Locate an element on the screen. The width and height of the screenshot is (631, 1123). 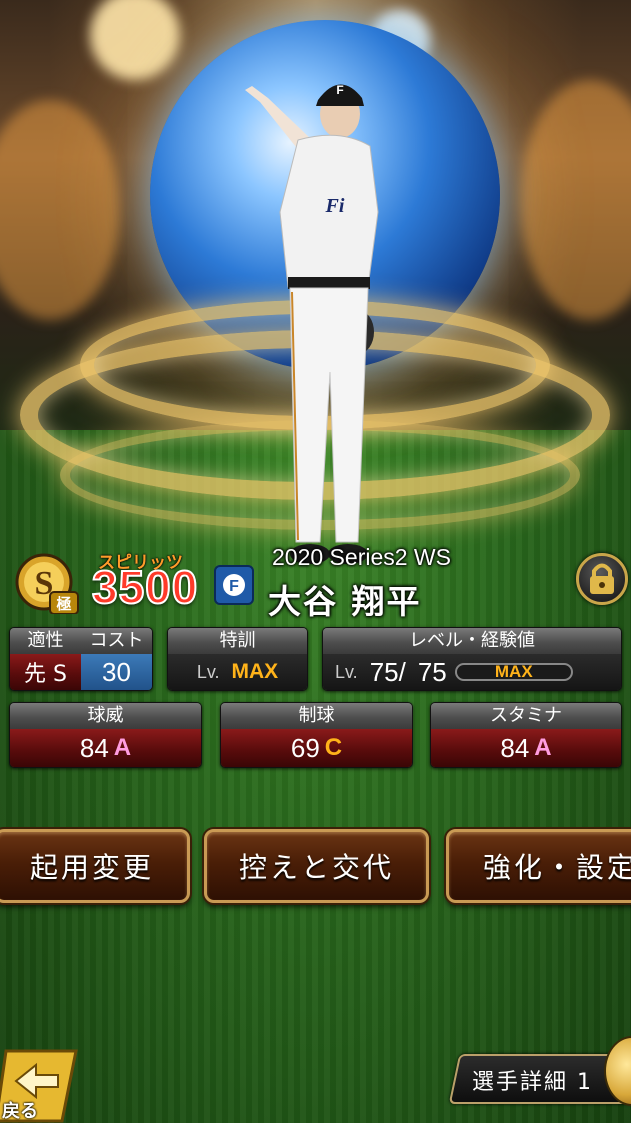
level-max: 75 is located at coordinates (432, 671).